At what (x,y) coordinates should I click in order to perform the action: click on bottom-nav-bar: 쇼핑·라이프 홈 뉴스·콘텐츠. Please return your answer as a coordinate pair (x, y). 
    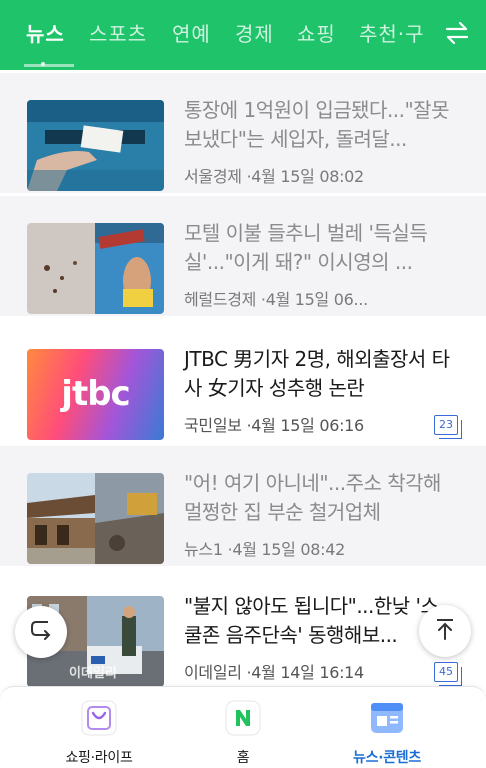
    Looking at the image, I should click on (243, 727).